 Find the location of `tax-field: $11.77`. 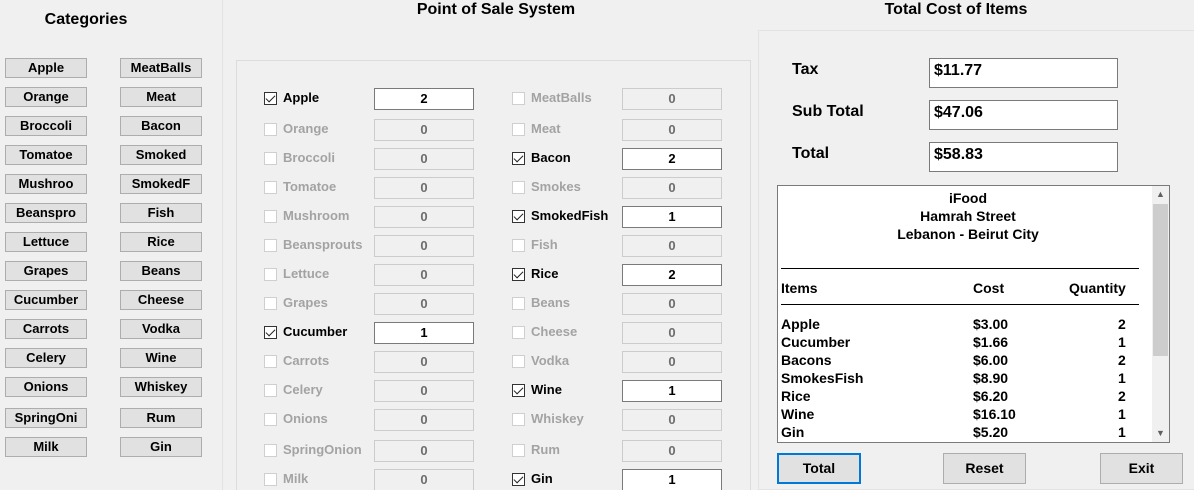

tax-field: $11.77 is located at coordinates (1023, 73).